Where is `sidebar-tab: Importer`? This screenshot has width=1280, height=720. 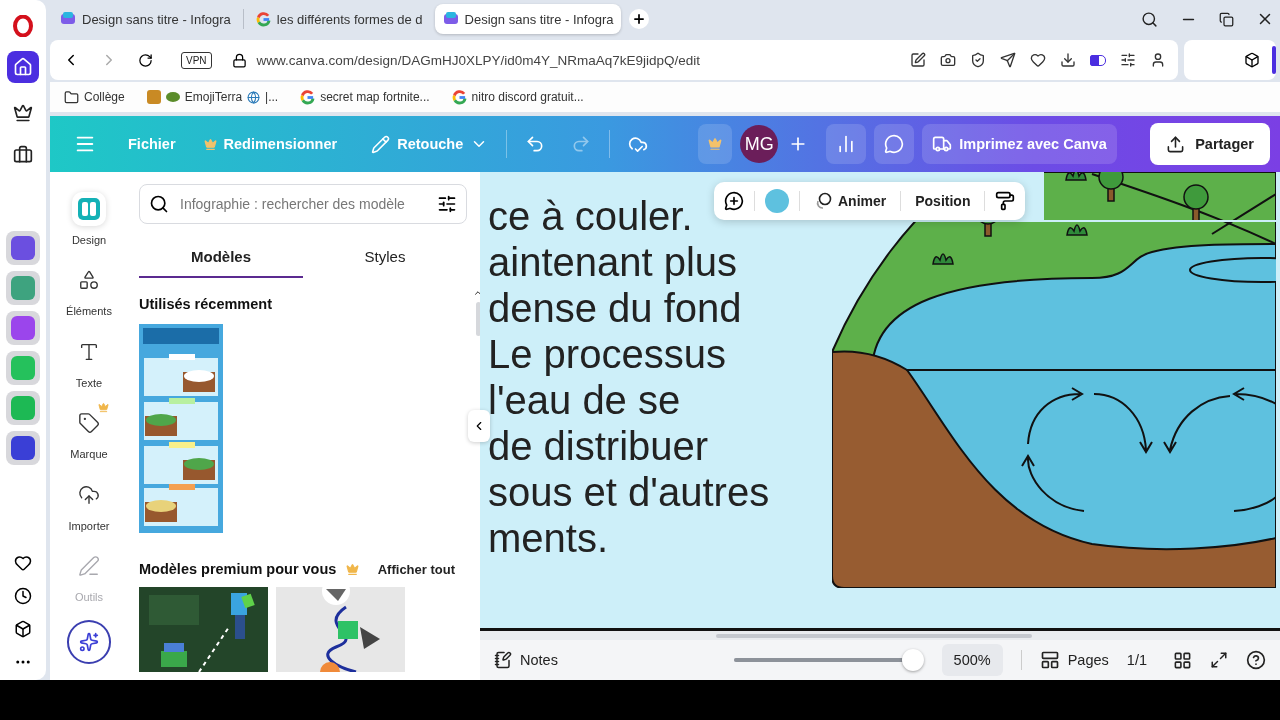 sidebar-tab: Importer is located at coordinates (89, 513).